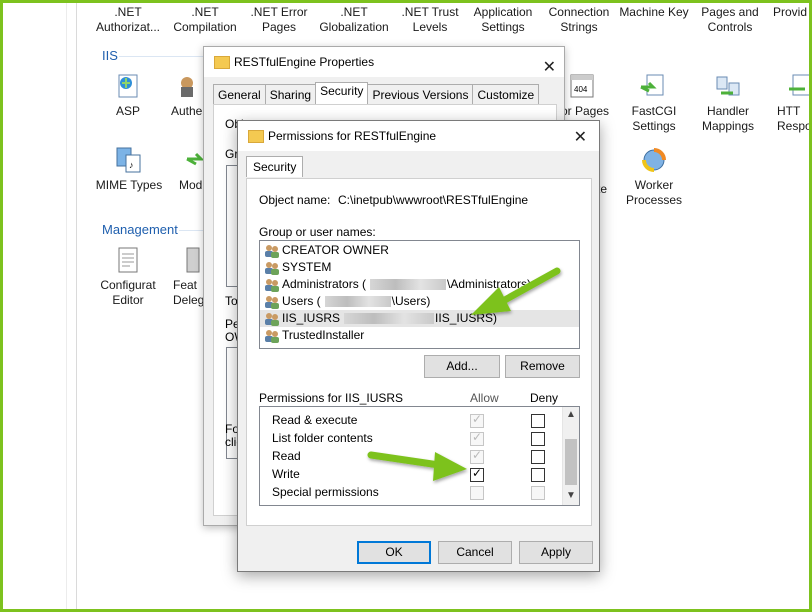 The width and height of the screenshot is (812, 612). What do you see at coordinates (516, 291) in the screenshot?
I see `arrow-to-iis-iusrs` at bounding box center [516, 291].